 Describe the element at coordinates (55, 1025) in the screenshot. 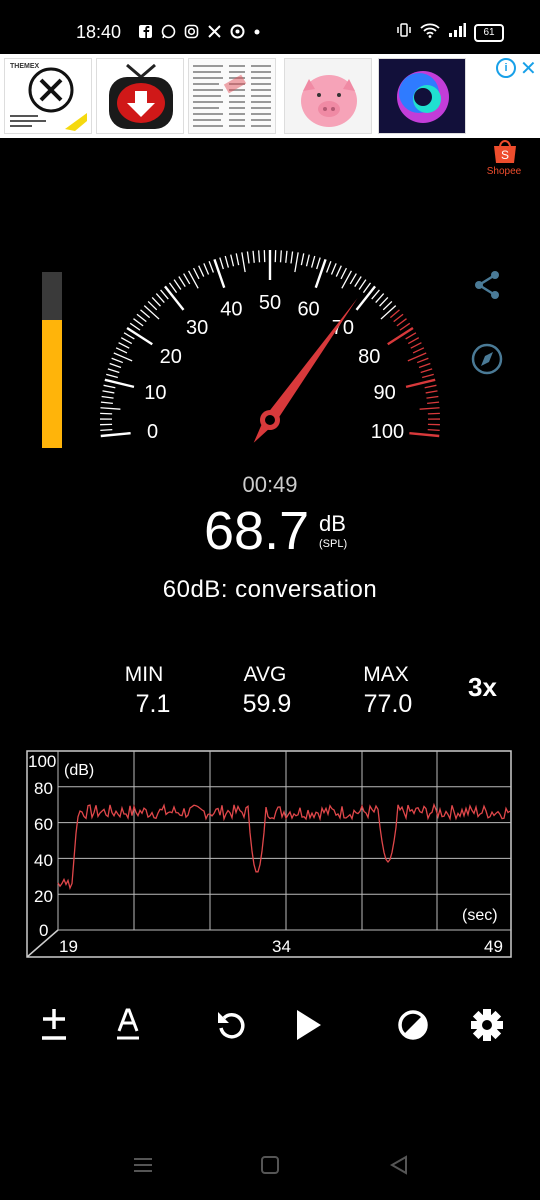

I see `calibrate-button` at that location.